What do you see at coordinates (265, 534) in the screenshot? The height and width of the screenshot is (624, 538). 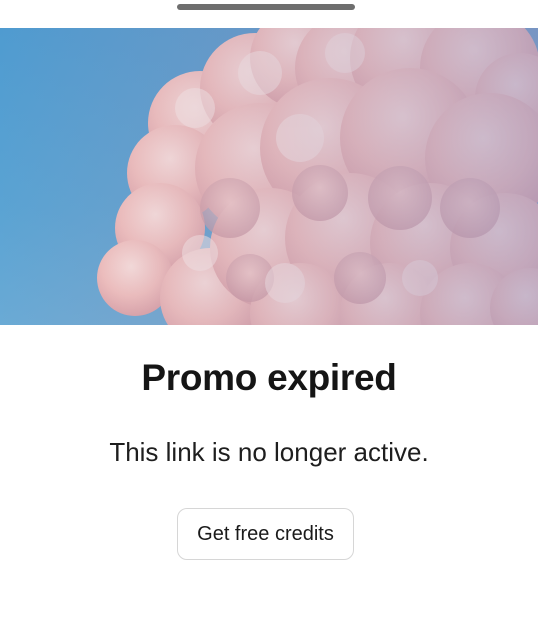 I see `get-free-credits-button: Get free credits` at bounding box center [265, 534].